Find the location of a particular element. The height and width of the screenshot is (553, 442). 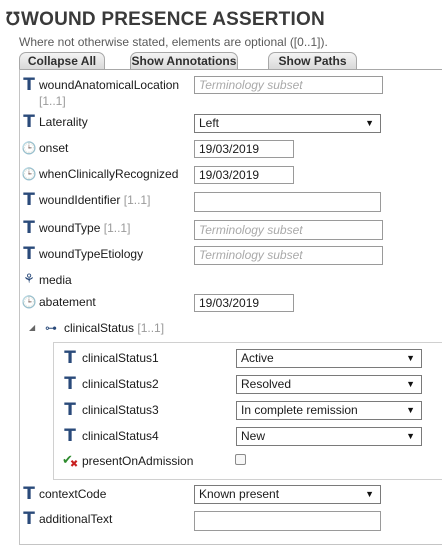

collapse-triangle-icon: ◢ is located at coordinates (32, 328).